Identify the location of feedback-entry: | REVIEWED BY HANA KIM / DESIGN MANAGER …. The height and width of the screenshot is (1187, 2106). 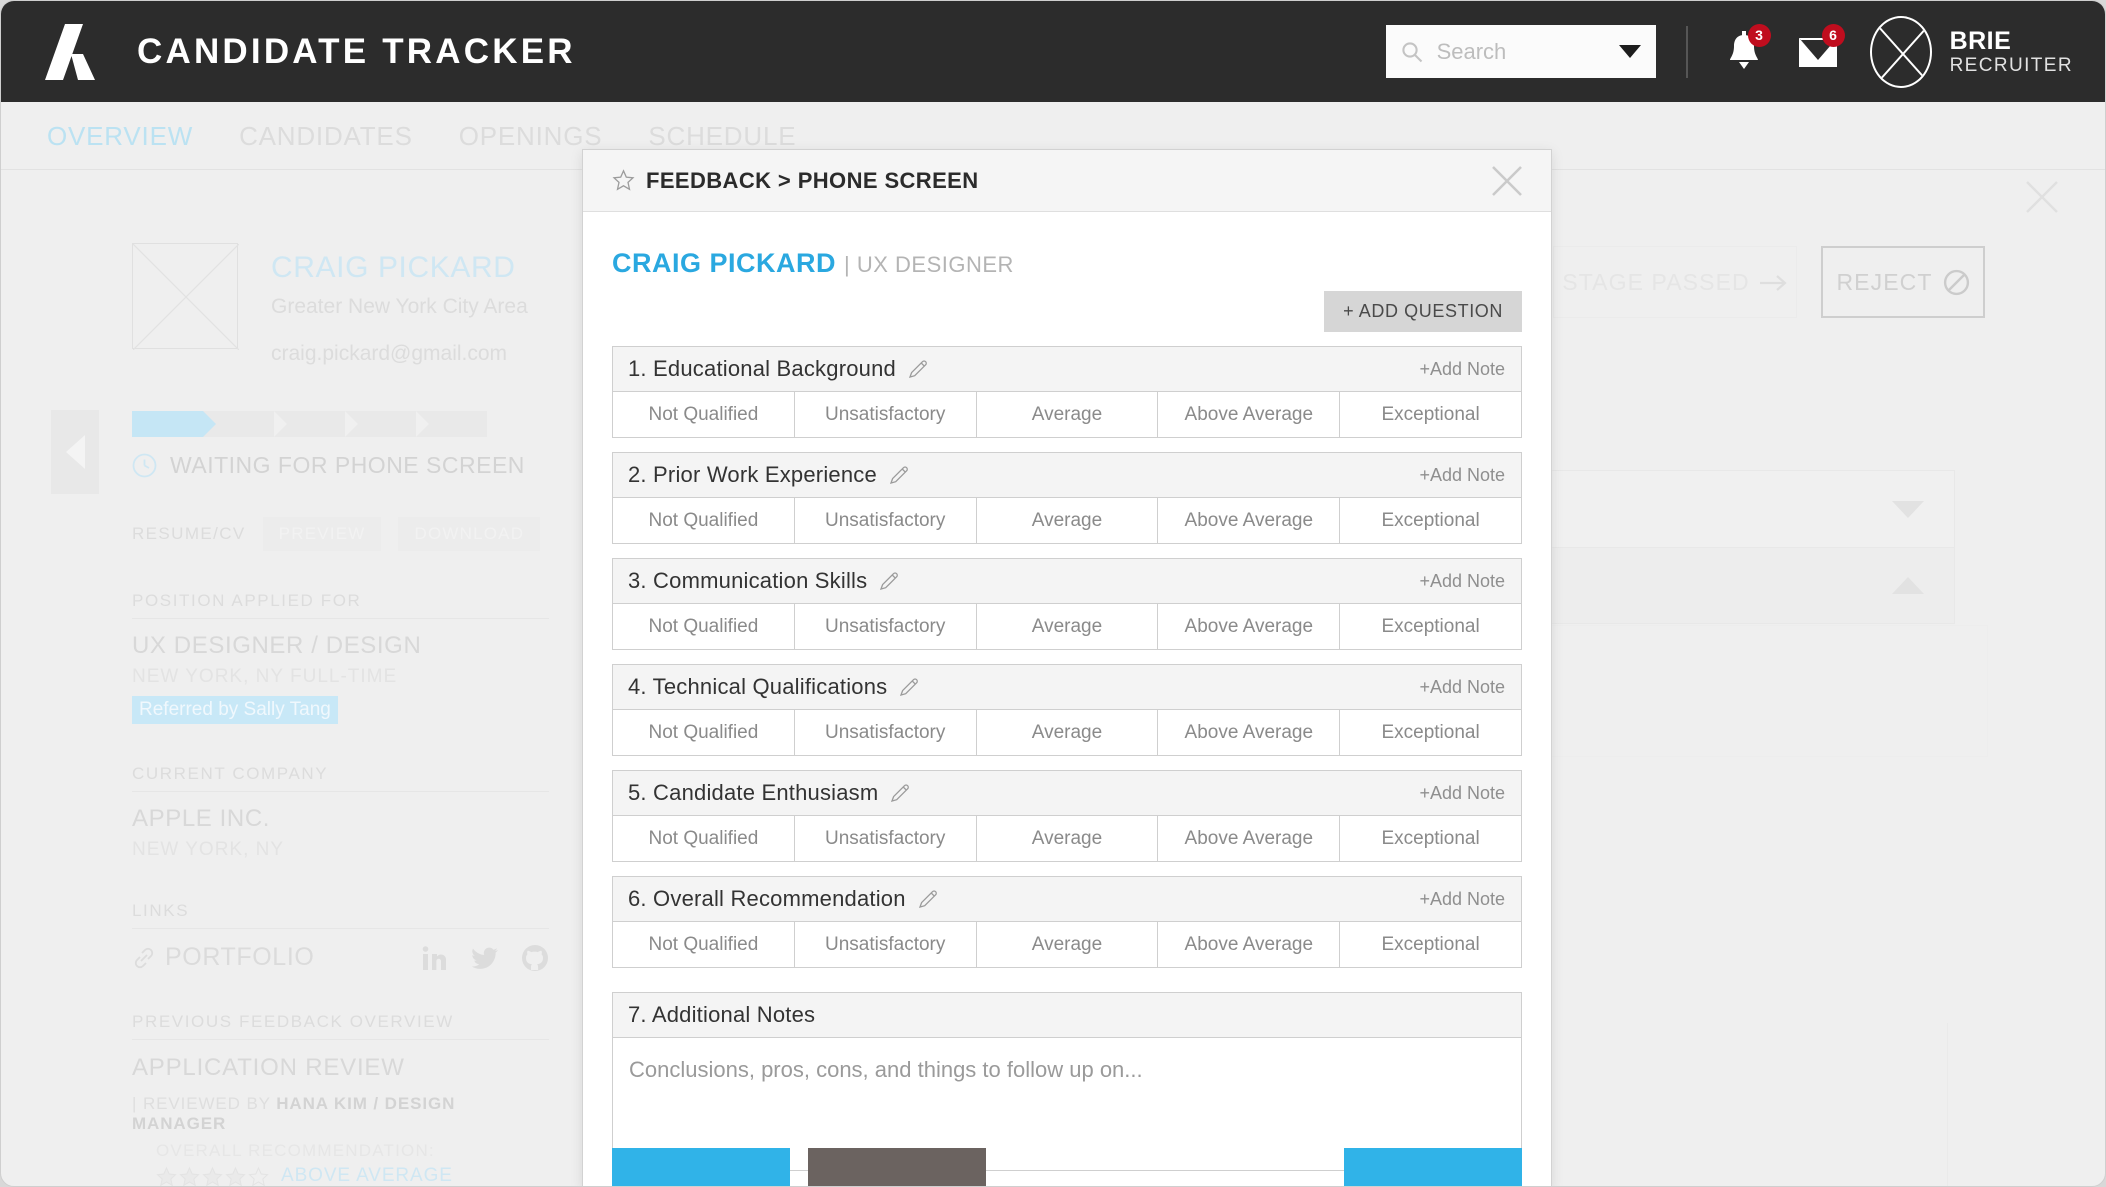
(340, 1140).